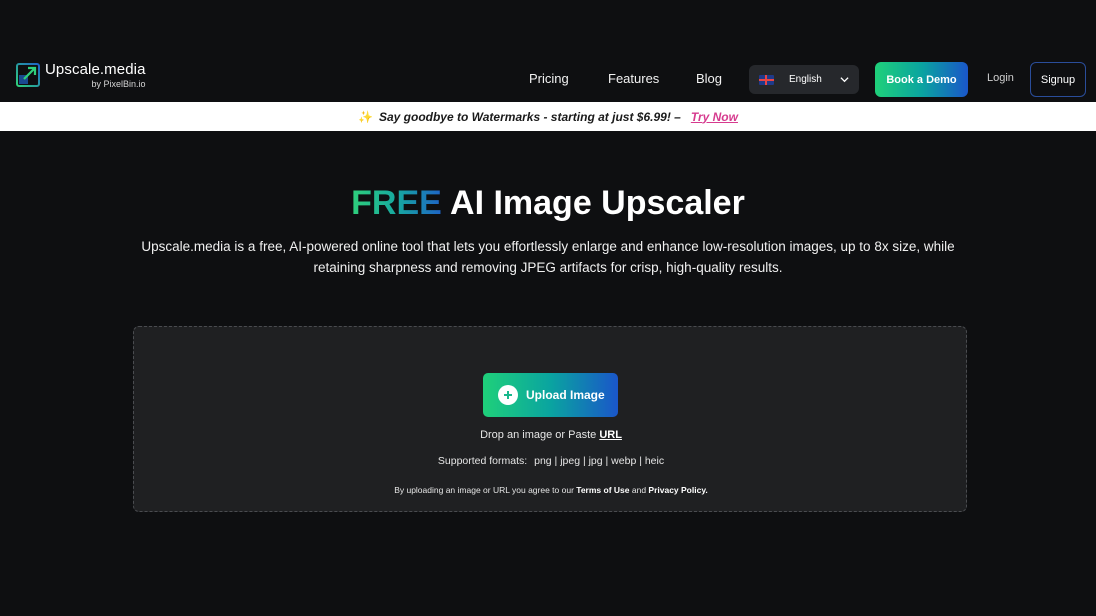  I want to click on logo-text: Upscale.media by PixelBin.io, so click(95, 75).